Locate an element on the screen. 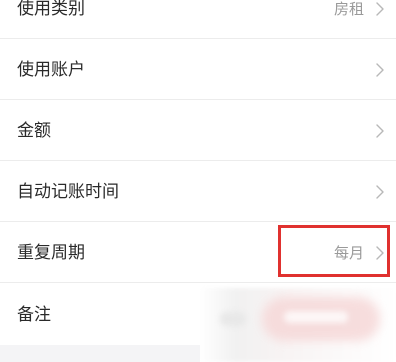 This screenshot has width=396, height=362. bottom-bar is located at coordinates (100, 353).